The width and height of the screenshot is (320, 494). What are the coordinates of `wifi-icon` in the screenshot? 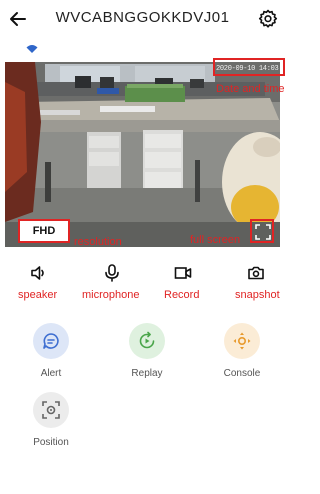 It's located at (32, 49).